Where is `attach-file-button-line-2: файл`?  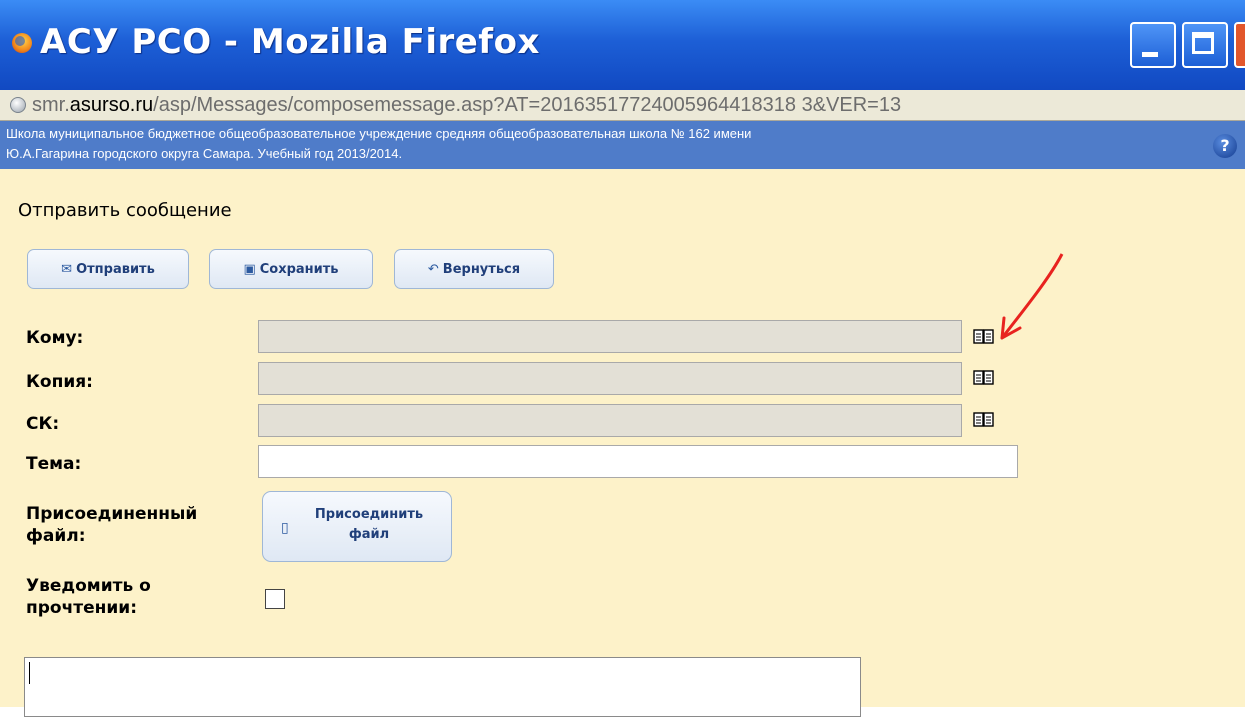
attach-file-button-line-2: файл is located at coordinates (369, 534).